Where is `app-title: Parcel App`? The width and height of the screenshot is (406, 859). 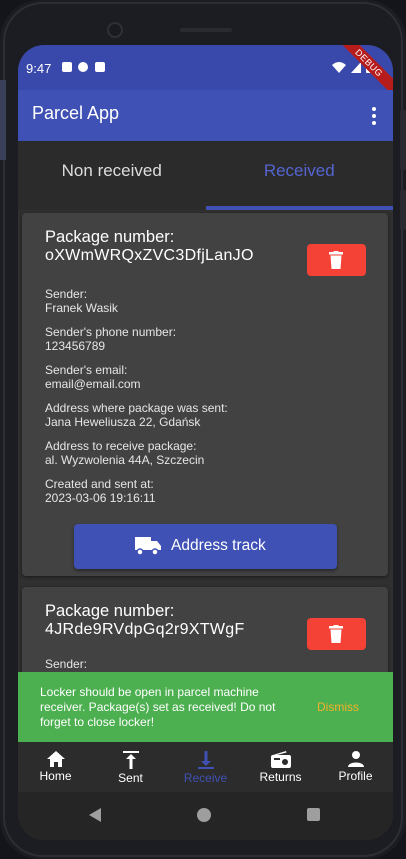 app-title: Parcel App is located at coordinates (76, 113).